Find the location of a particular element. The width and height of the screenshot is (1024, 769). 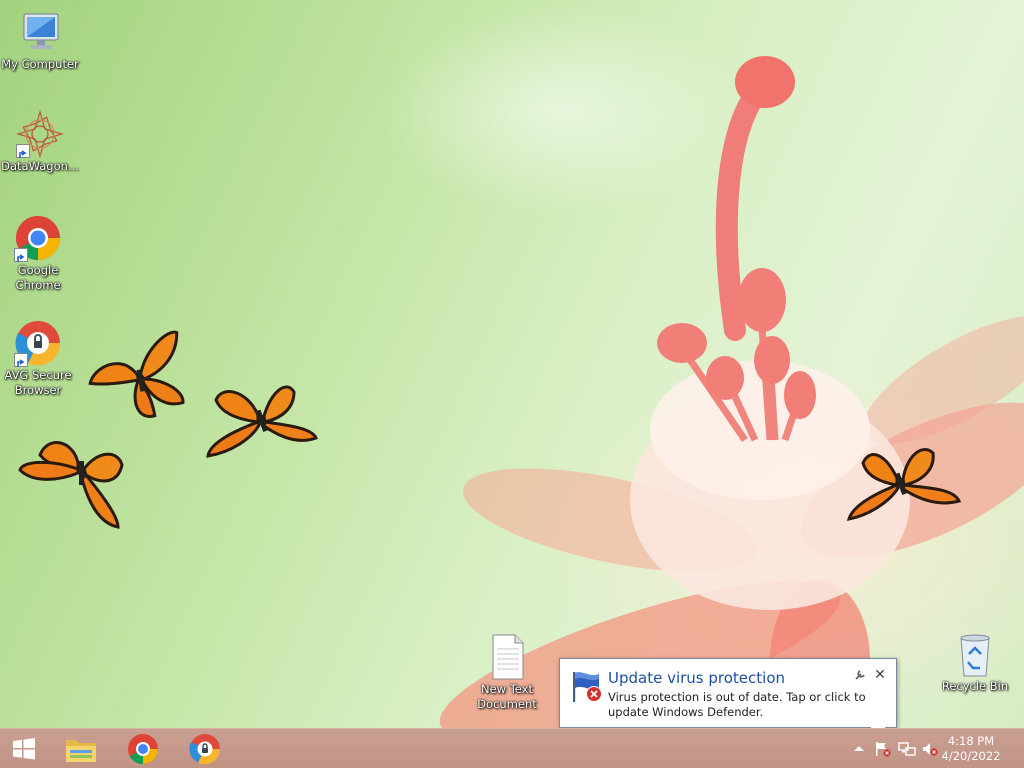

notification-title: Update virus protection is located at coordinates (697, 678).